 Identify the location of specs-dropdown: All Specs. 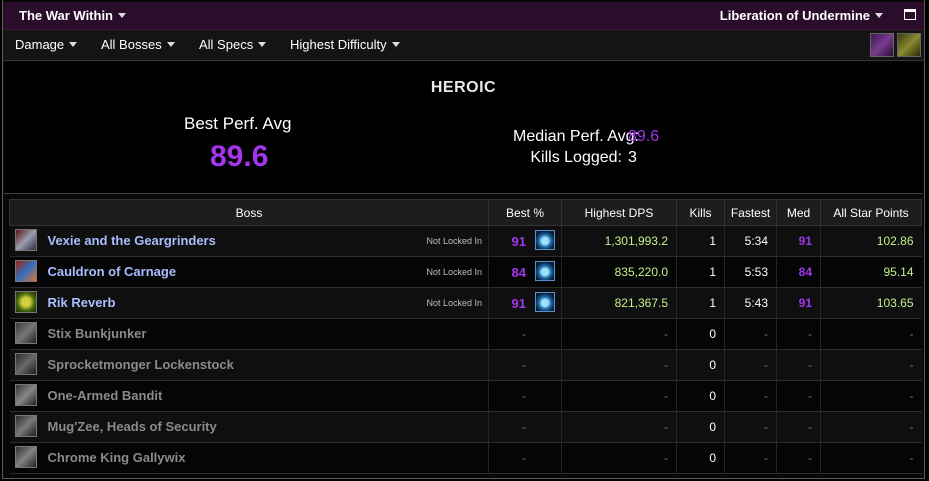
(233, 44).